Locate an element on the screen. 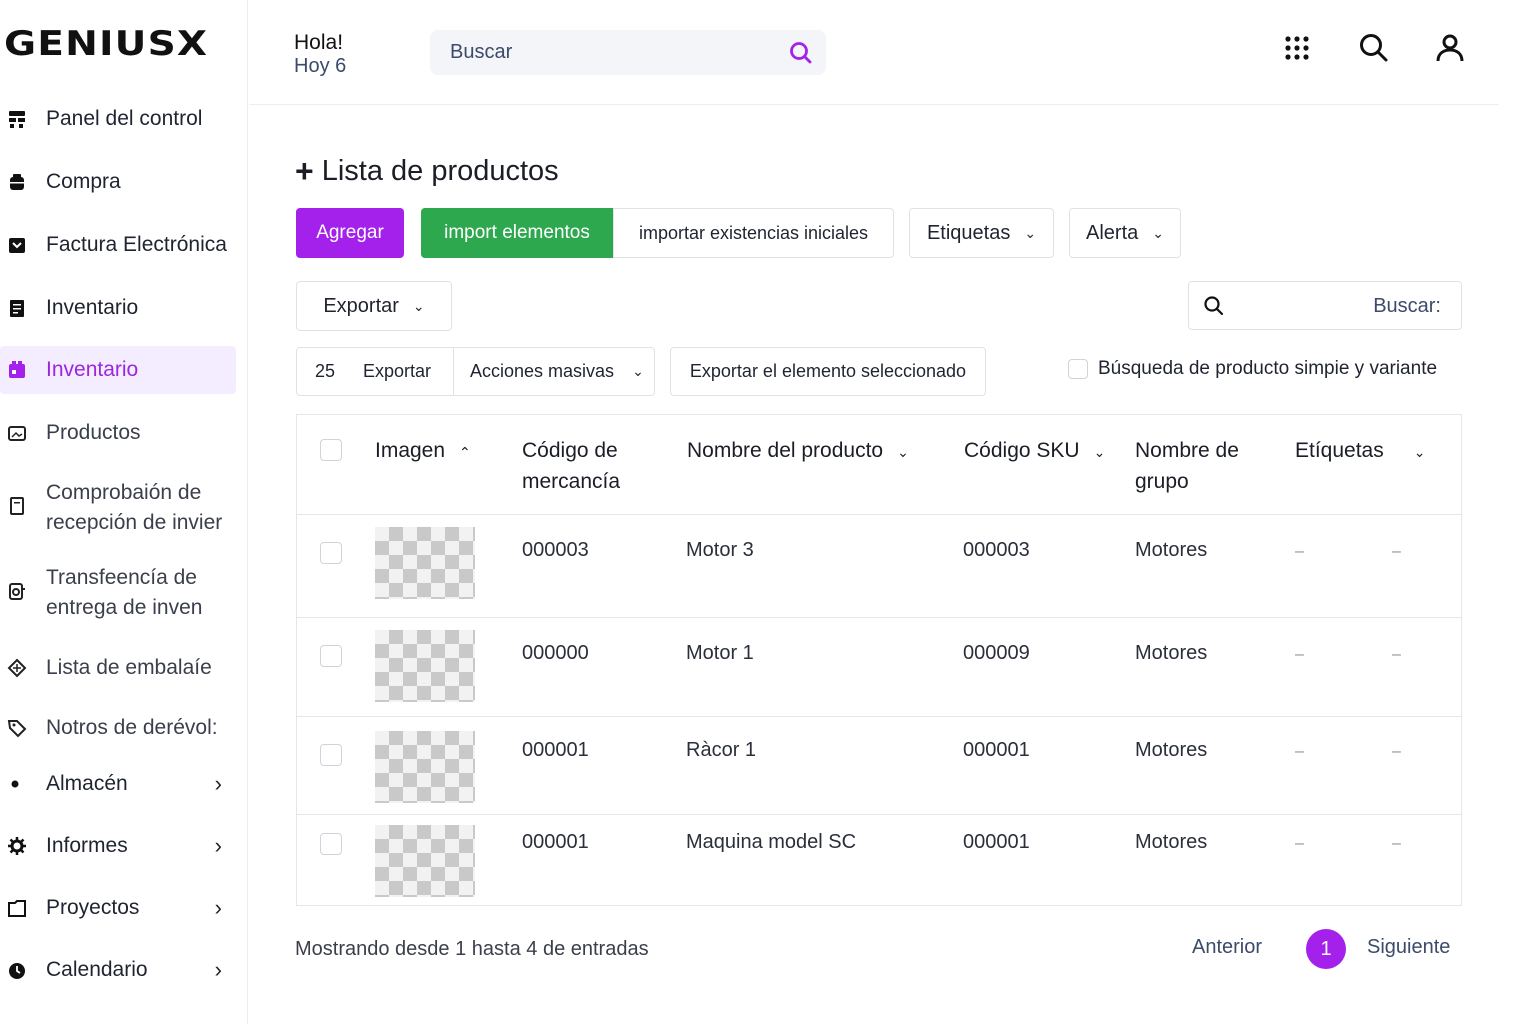  tags-dropdown: Etiquetas ⌄ is located at coordinates (981, 233).